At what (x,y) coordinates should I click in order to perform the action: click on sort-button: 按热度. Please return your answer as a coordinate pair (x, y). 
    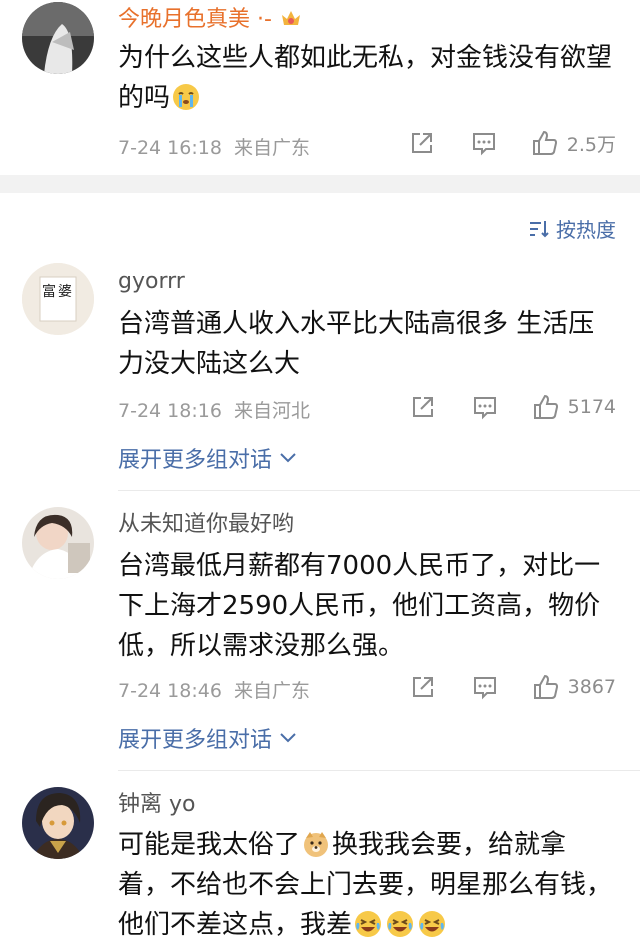
    Looking at the image, I should click on (572, 228).